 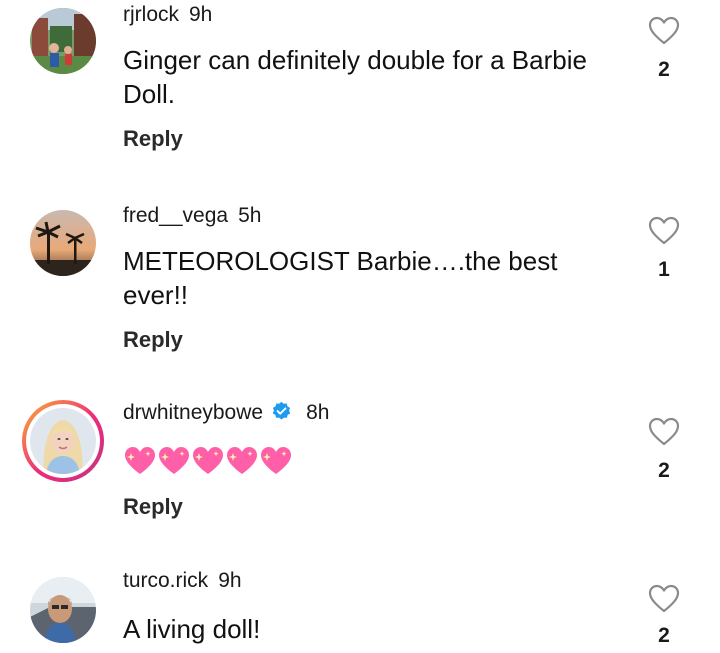 What do you see at coordinates (340, 278) in the screenshot?
I see `comment-text: METEOROLOGIST Barbie….the best ever!!` at bounding box center [340, 278].